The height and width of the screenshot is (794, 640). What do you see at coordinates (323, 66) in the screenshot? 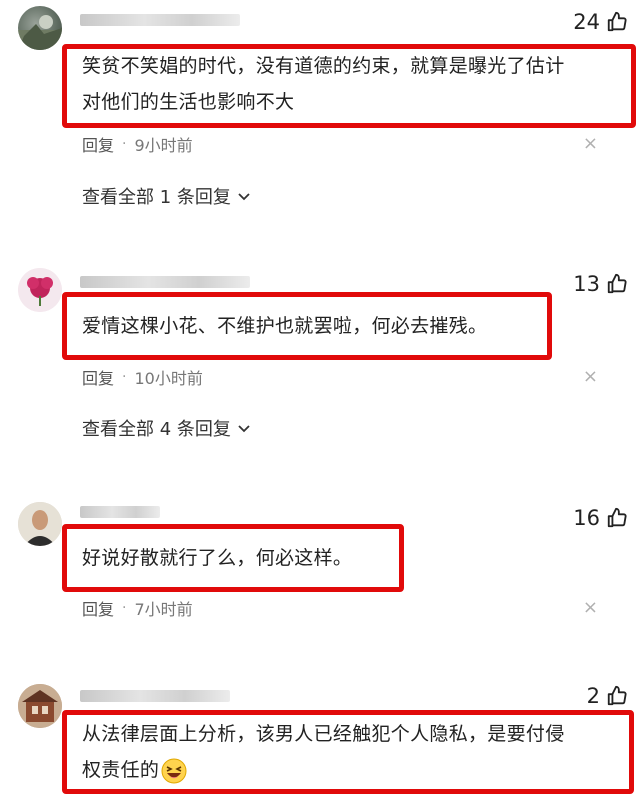
I see `comment-text-line: 笑贫不笑娼的时代，没有道德的约束，就算是曝光了估计` at bounding box center [323, 66].